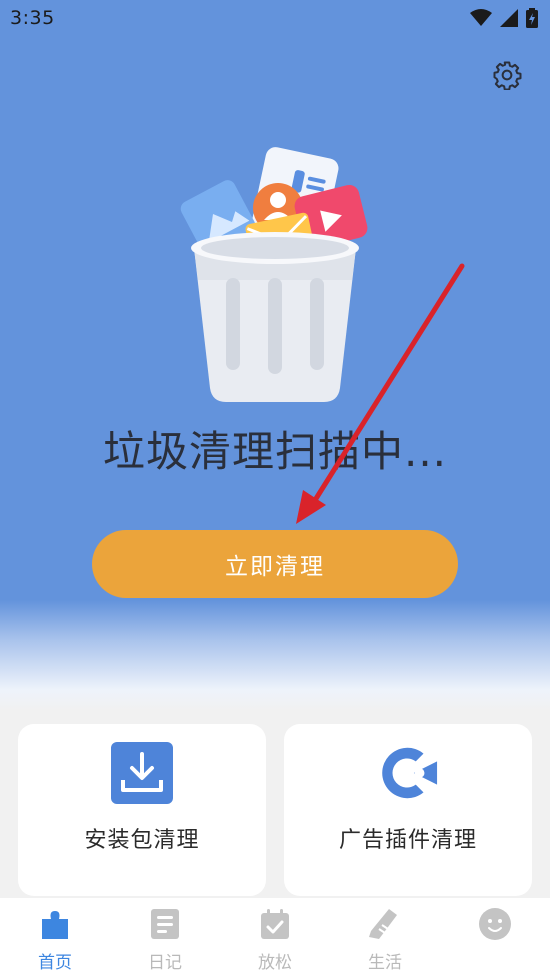 This screenshot has width=550, height=977. I want to click on clean-now-button: 立即清理, so click(275, 564).